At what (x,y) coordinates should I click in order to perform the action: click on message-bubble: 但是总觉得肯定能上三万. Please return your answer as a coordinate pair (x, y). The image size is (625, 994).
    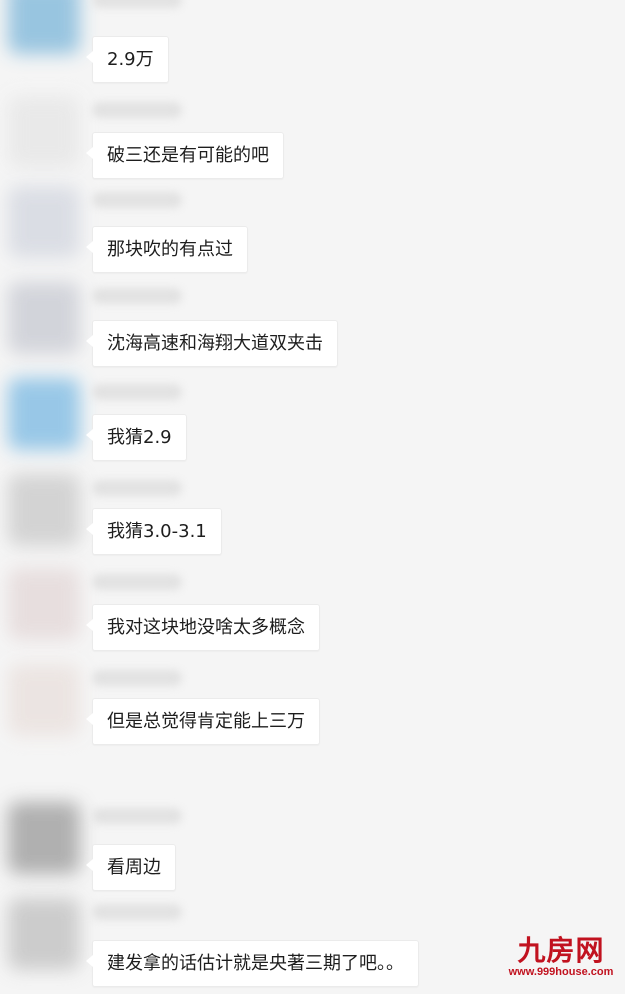
    Looking at the image, I should click on (203, 721).